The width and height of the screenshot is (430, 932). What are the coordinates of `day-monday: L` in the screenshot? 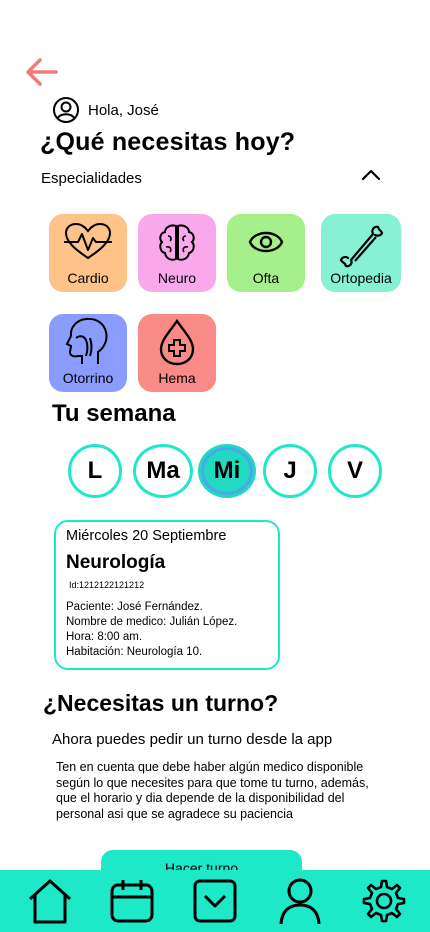 It's located at (95, 471).